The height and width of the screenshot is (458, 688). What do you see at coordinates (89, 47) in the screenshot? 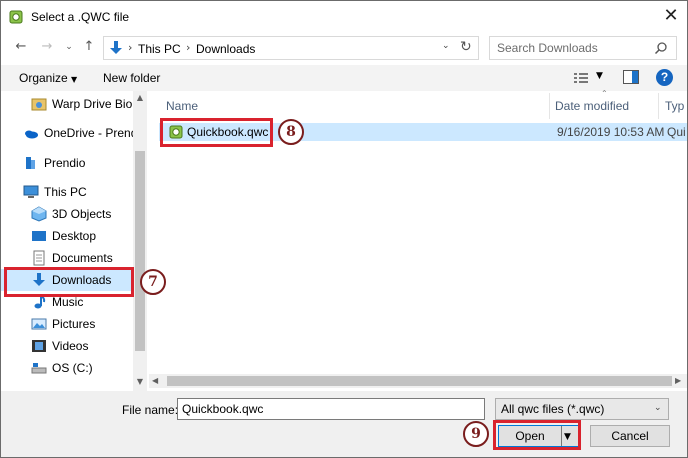
I see `up-arrow-icon: ↑` at bounding box center [89, 47].